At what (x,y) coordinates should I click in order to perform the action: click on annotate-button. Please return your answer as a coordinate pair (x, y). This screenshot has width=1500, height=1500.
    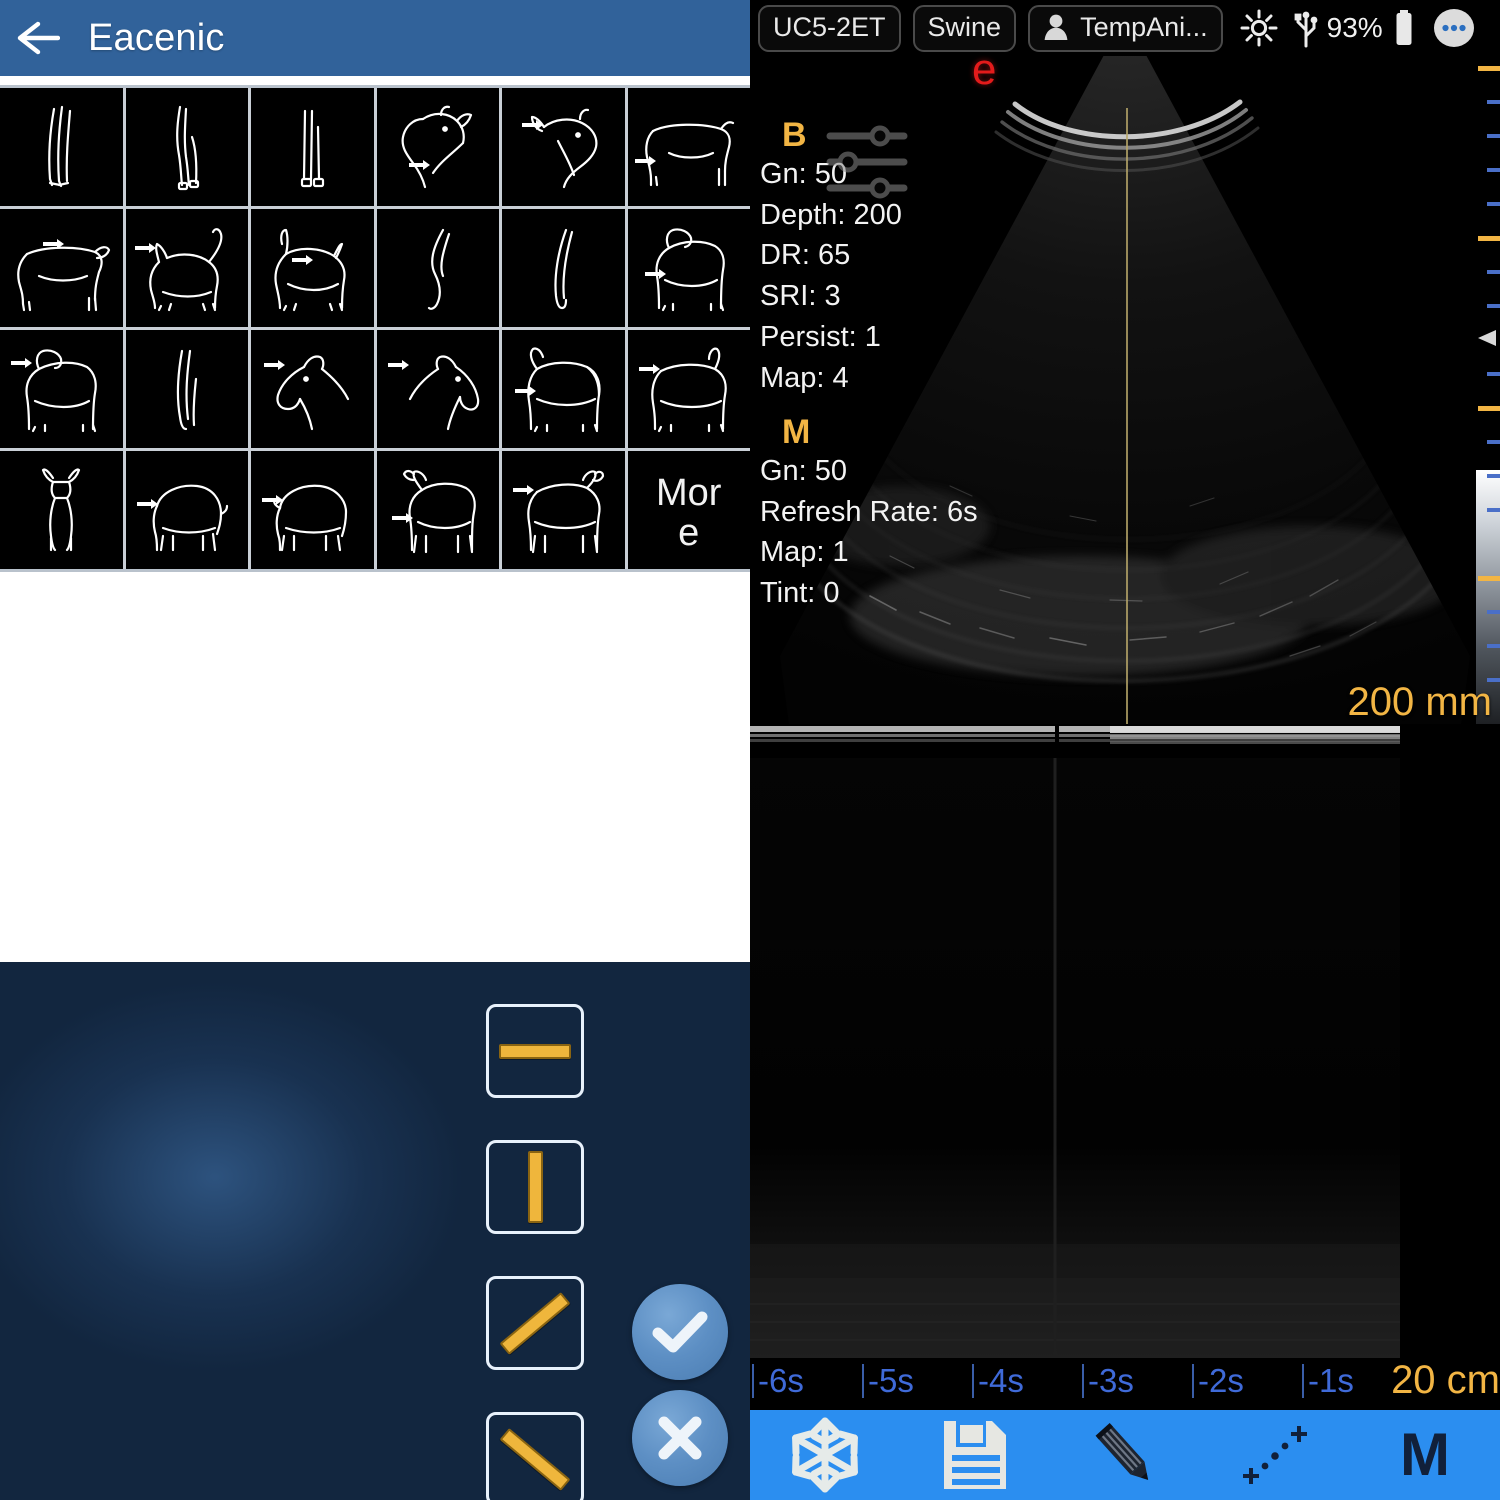
    Looking at the image, I should click on (1125, 1455).